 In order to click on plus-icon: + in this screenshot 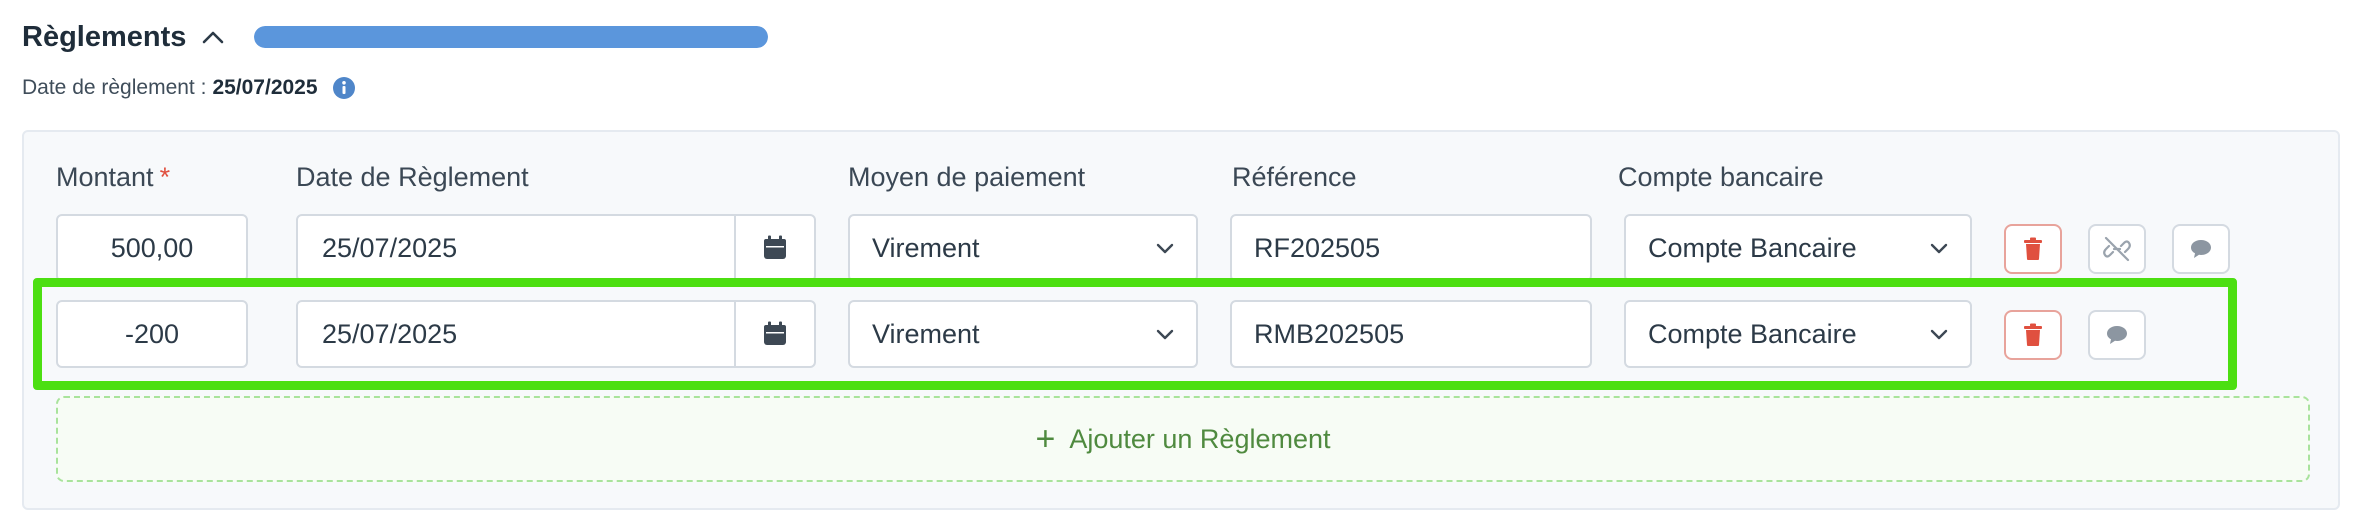, I will do `click(1045, 439)`.